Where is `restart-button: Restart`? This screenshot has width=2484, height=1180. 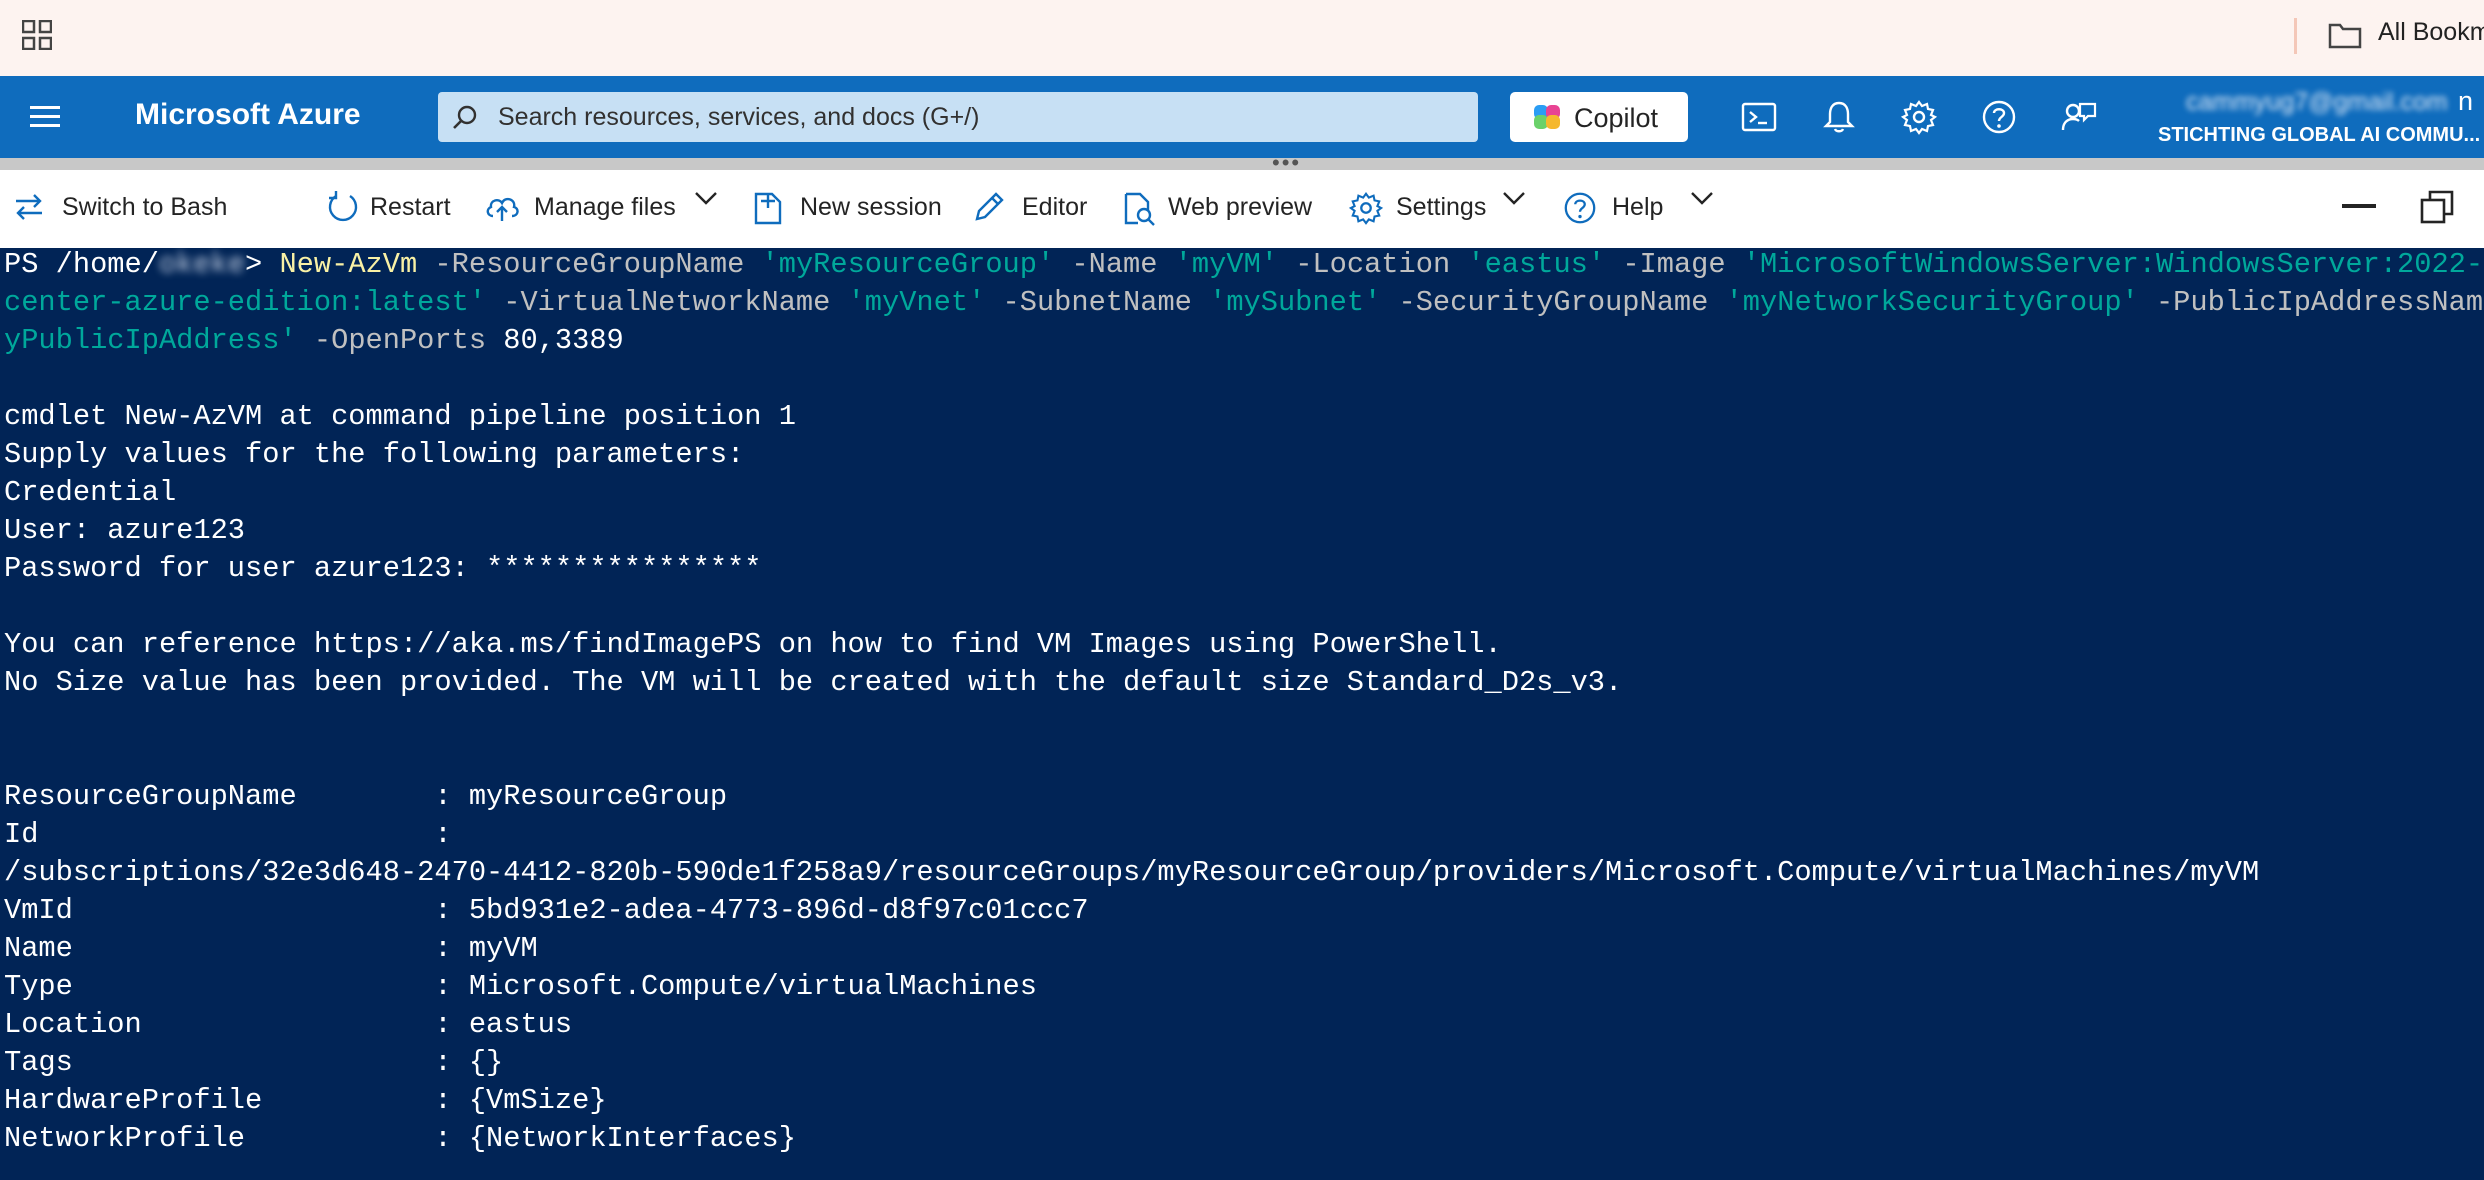
restart-button: Restart is located at coordinates (401, 209).